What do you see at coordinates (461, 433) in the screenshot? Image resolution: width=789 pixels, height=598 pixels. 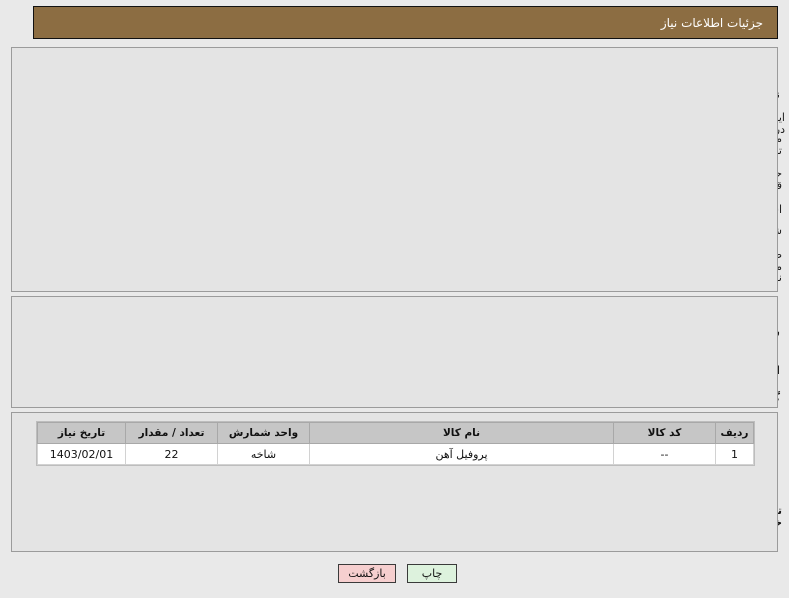 I see `col-name: نام کالا` at bounding box center [461, 433].